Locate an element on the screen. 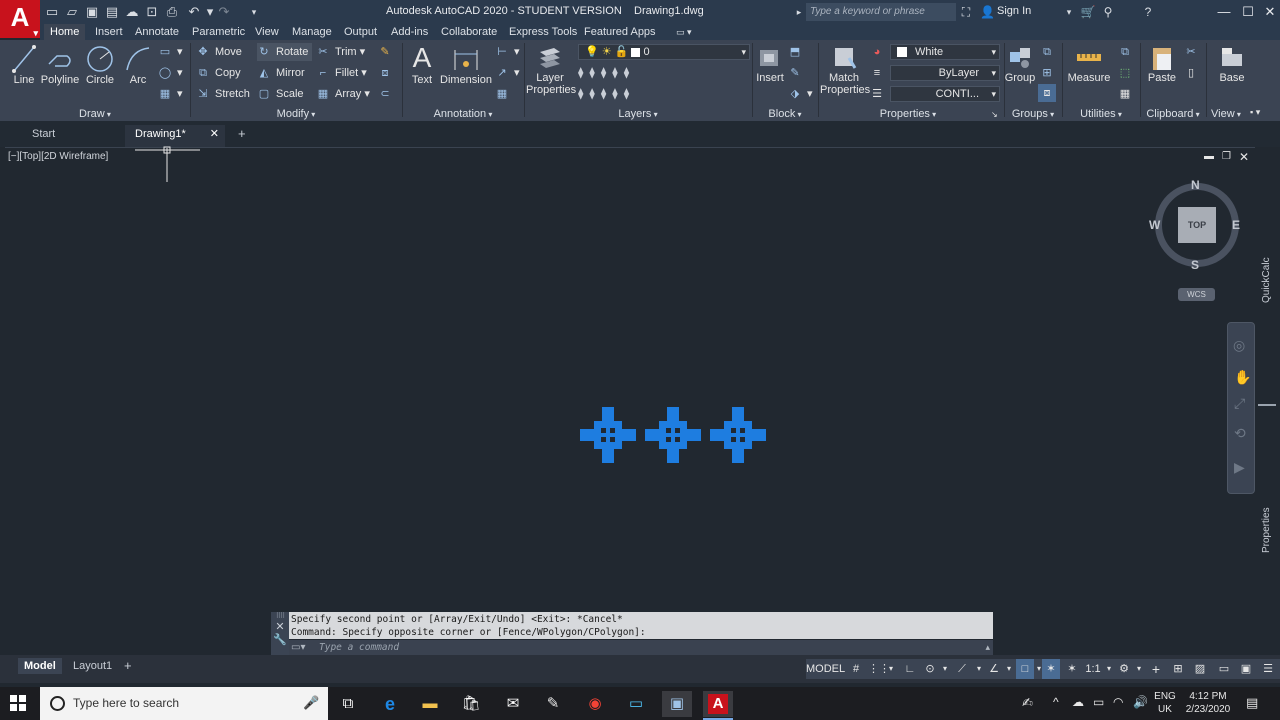 The image size is (1280, 720). save-icon: ▣ is located at coordinates (92, 12).